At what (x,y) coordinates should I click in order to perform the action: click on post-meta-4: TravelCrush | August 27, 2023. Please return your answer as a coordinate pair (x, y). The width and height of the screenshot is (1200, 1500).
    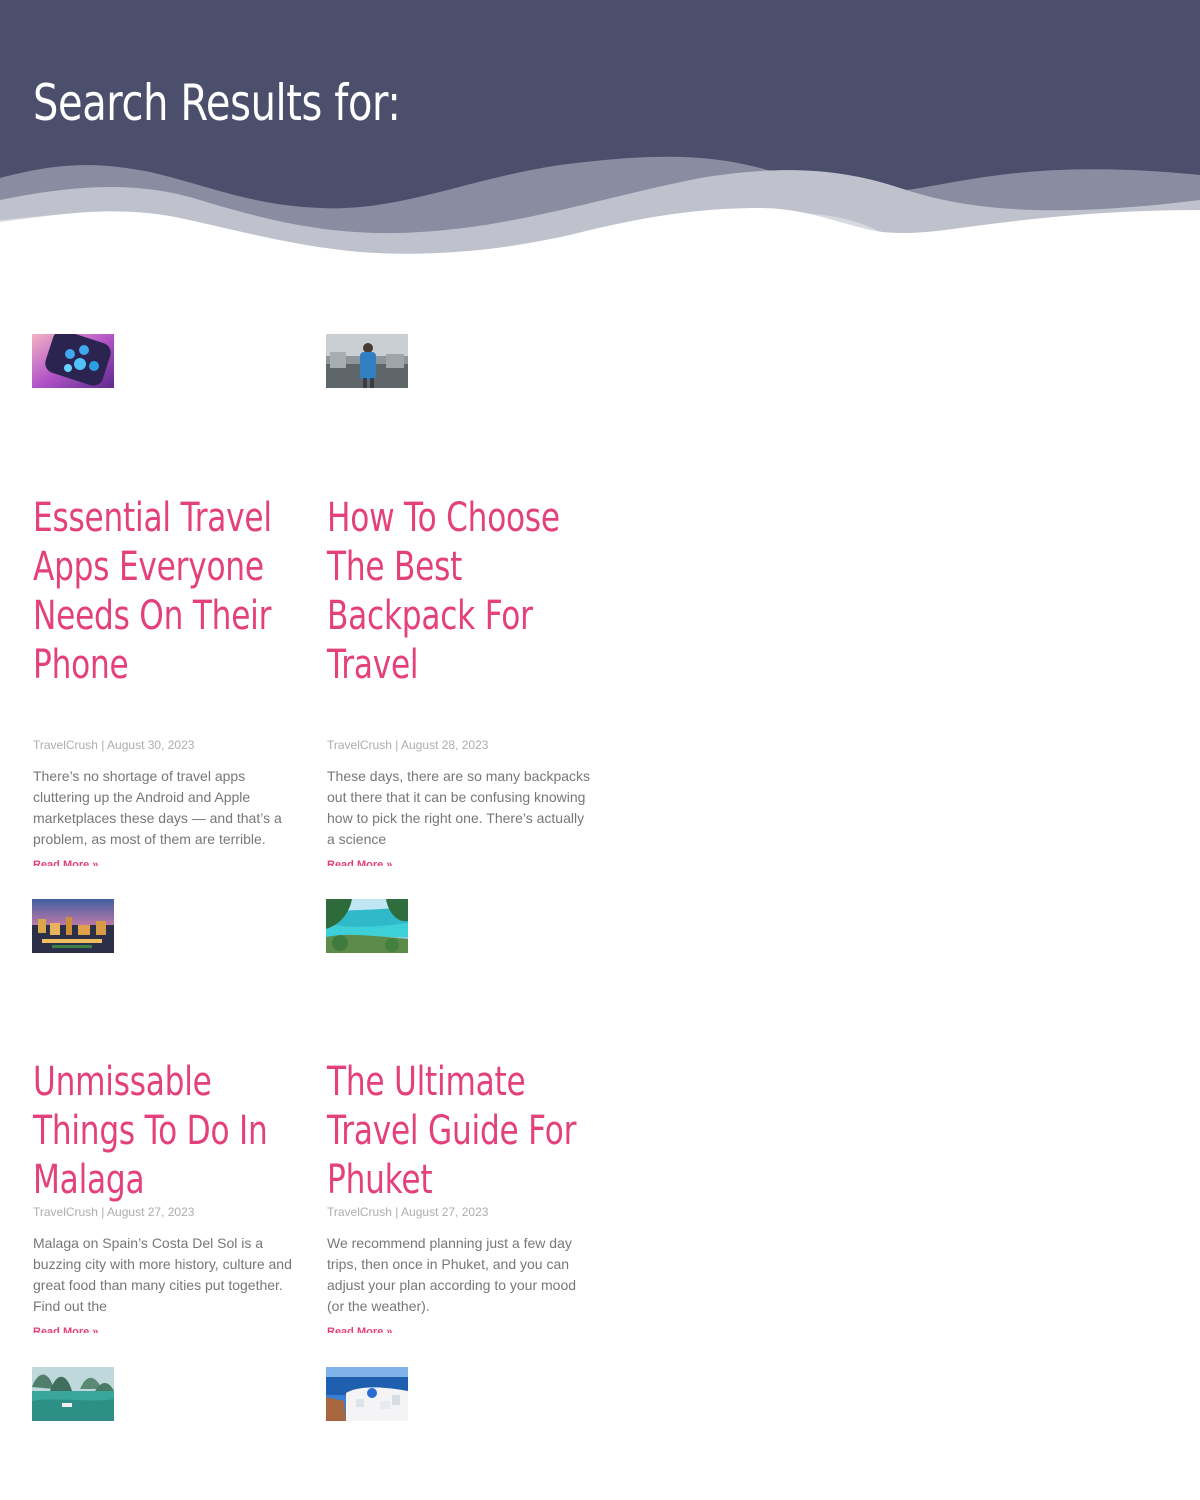
    Looking at the image, I should click on (407, 1212).